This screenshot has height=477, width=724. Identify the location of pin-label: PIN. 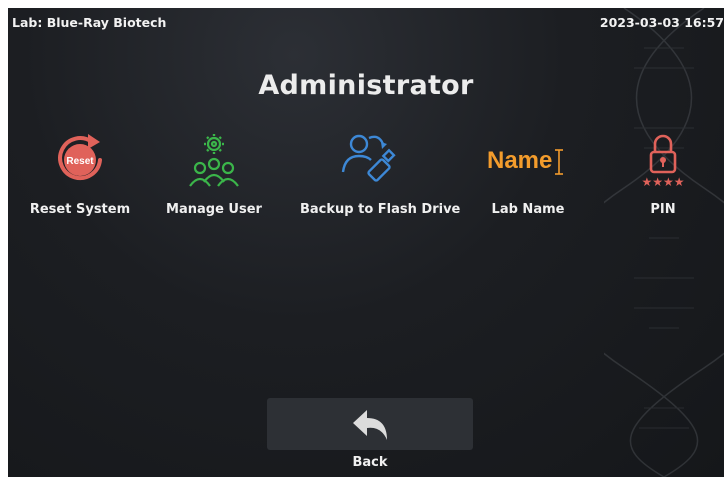
(663, 209).